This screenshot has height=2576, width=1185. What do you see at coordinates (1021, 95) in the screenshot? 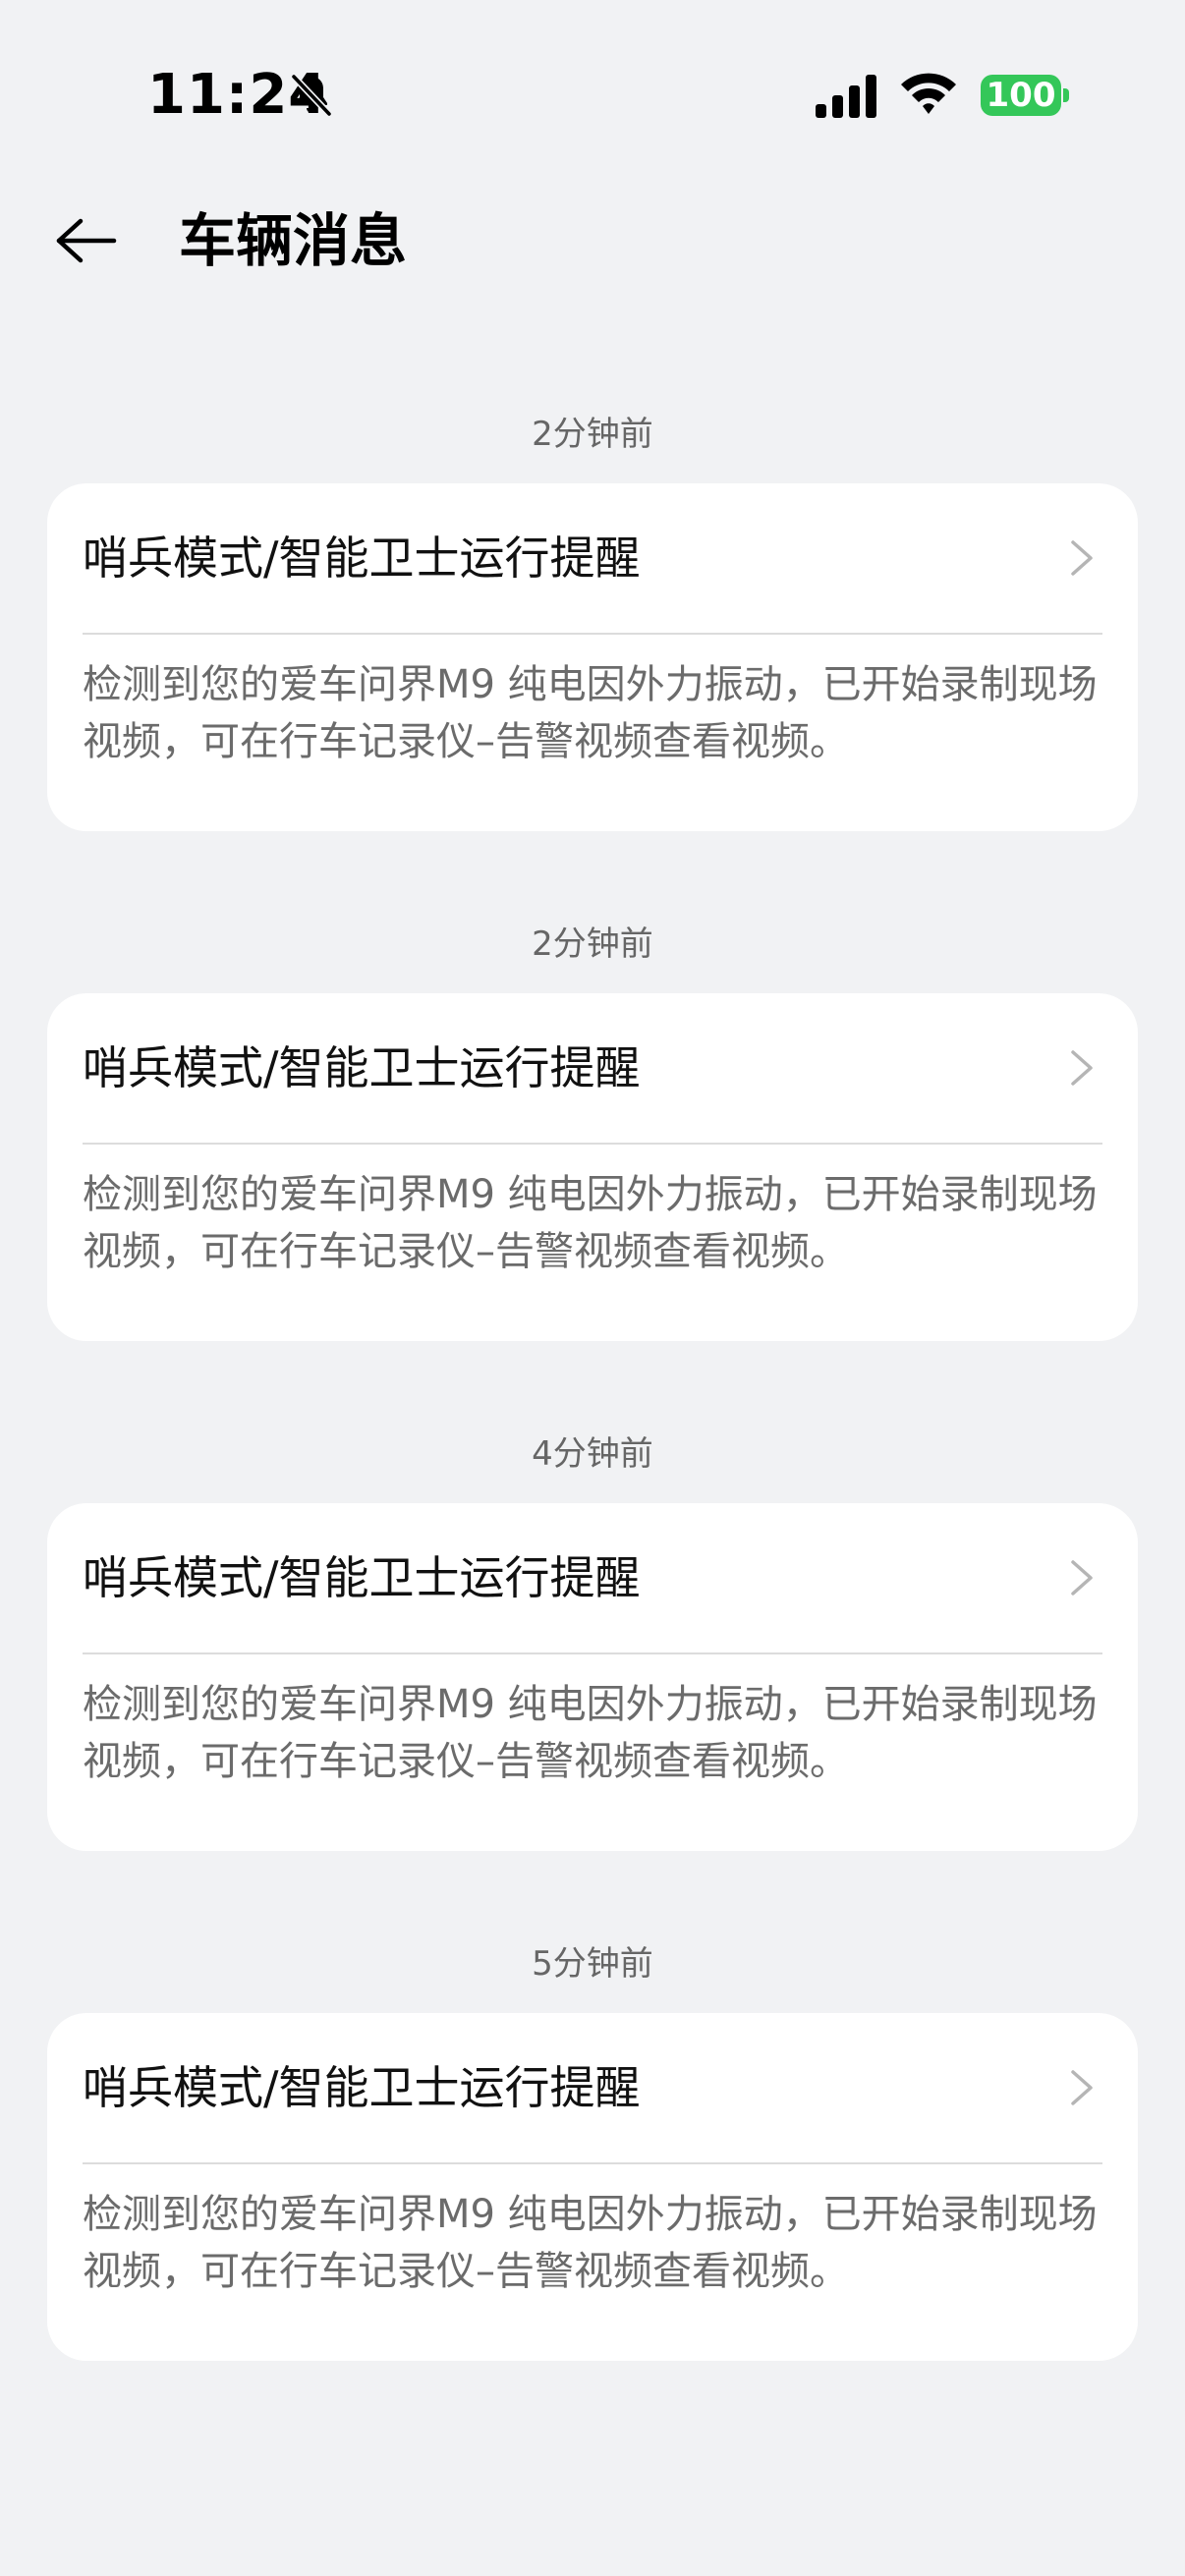
I see `battery-level: 100` at bounding box center [1021, 95].